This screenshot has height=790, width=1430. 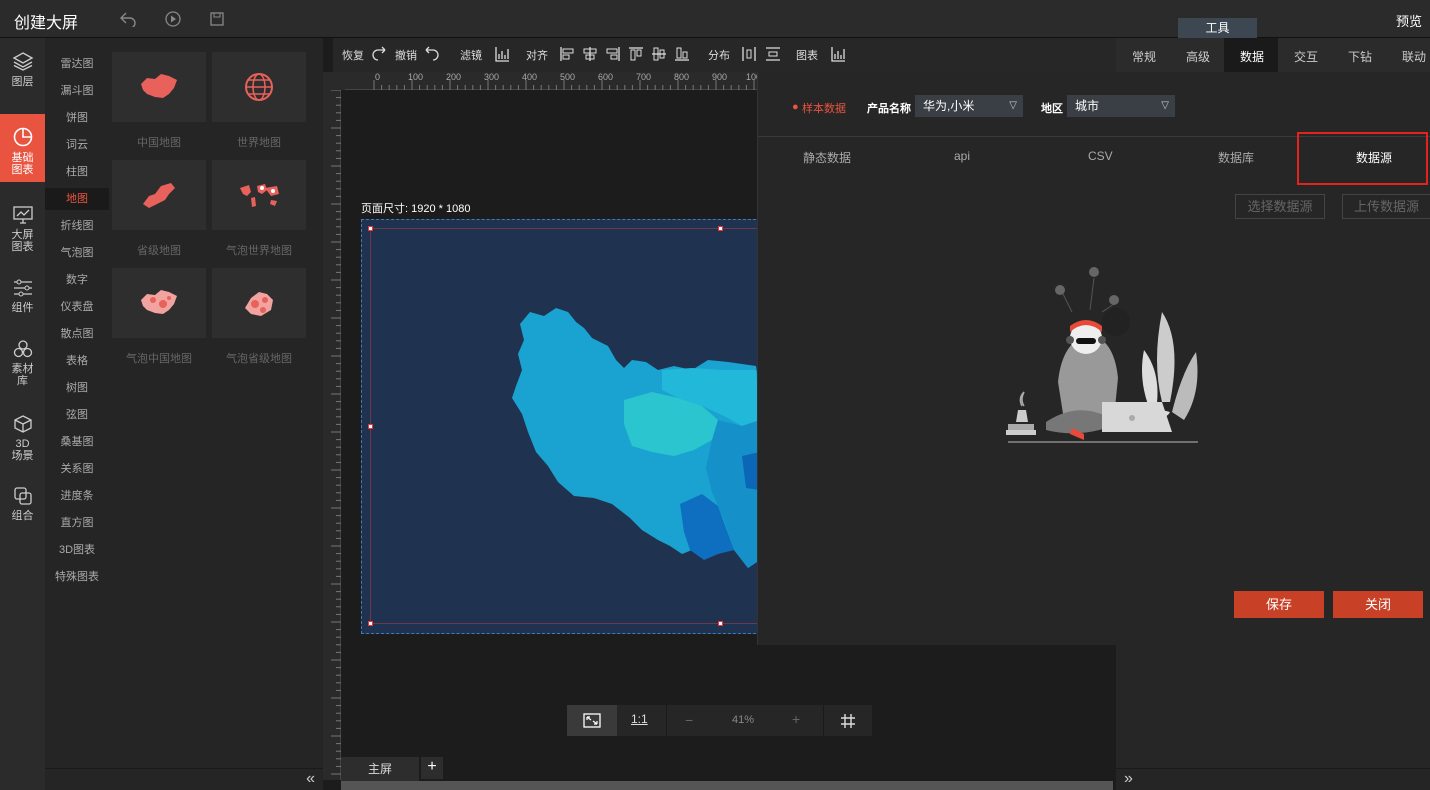 I want to click on category-item: 表格, so click(x=77, y=361).